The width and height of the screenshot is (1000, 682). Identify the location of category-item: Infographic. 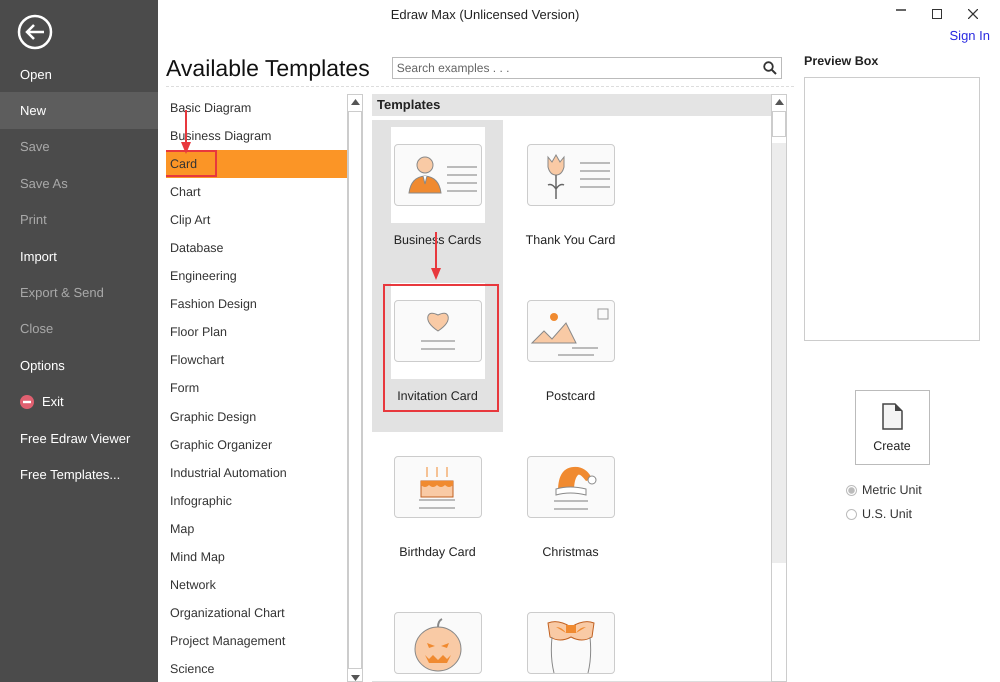
(256, 500).